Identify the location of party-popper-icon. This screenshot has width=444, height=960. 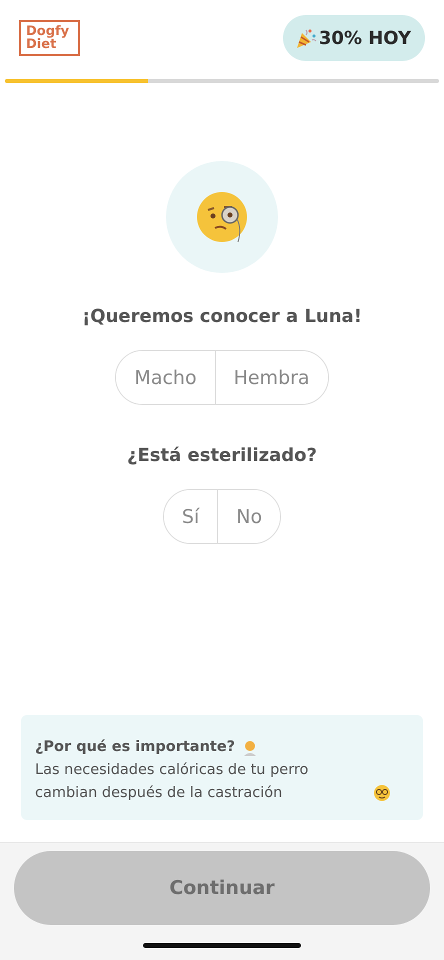
(305, 38).